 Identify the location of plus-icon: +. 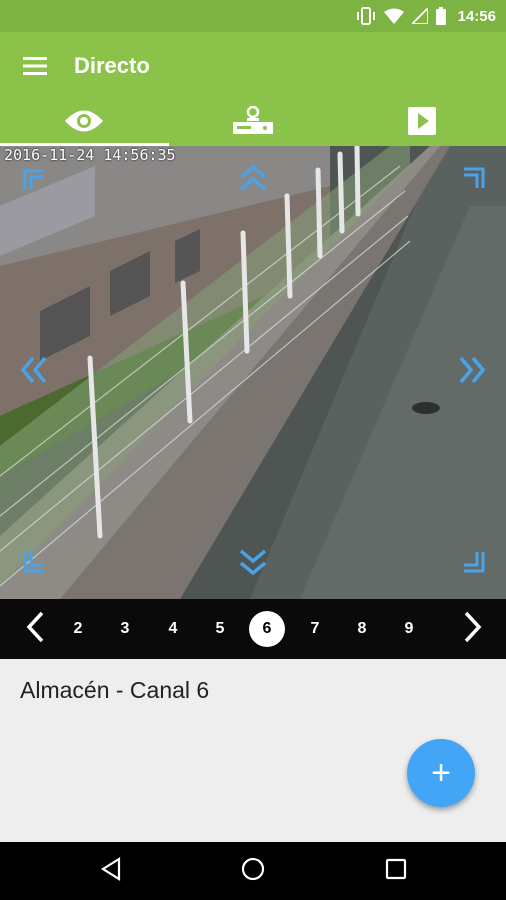
(441, 773).